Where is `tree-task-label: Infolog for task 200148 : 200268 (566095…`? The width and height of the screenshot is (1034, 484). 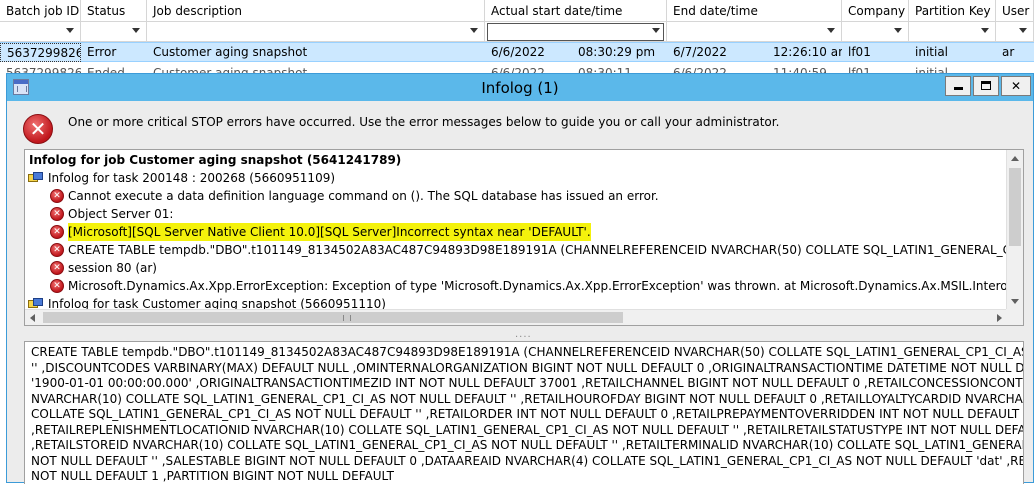 tree-task-label: Infolog for task 200148 : 200268 (566095… is located at coordinates (192, 178).